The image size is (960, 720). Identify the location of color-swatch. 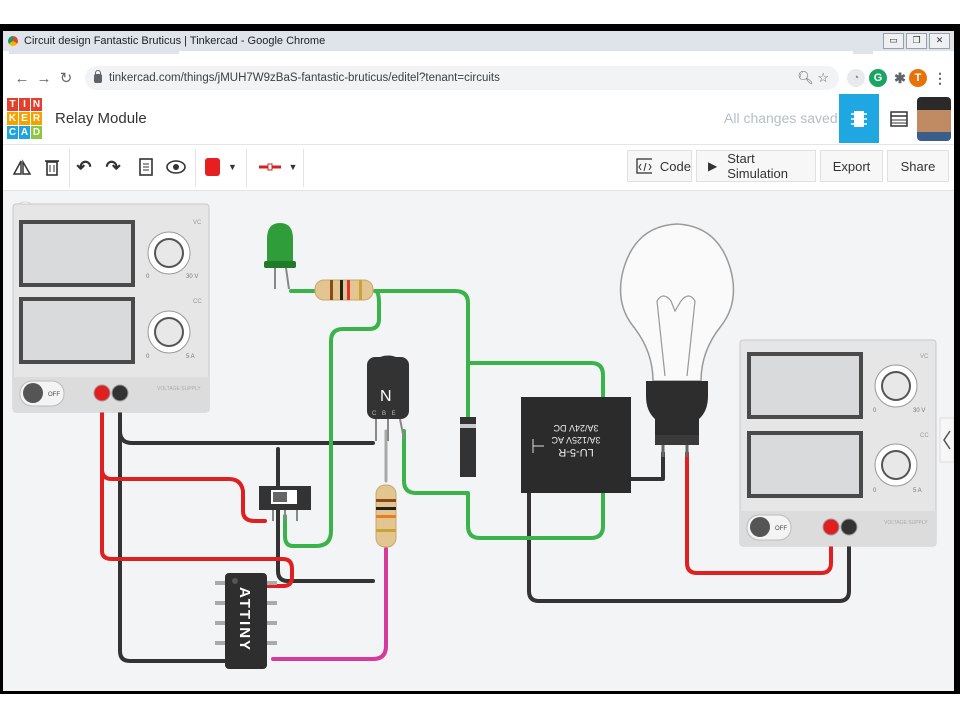
(213, 167).